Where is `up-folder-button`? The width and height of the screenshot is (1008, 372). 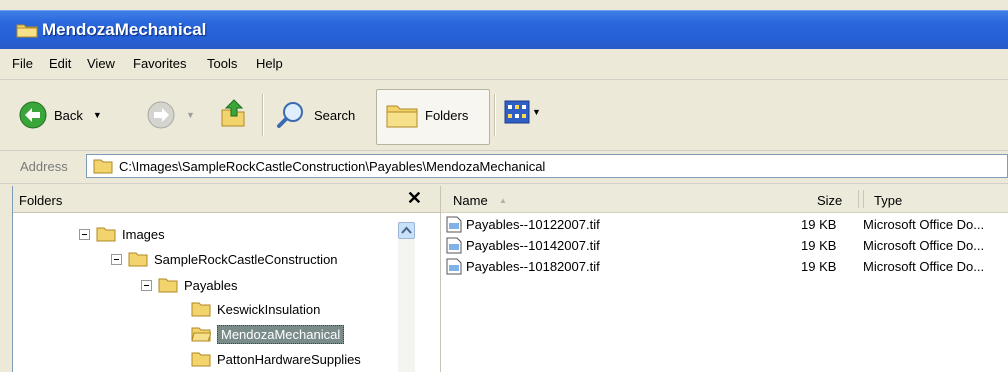
up-folder-button is located at coordinates (233, 113).